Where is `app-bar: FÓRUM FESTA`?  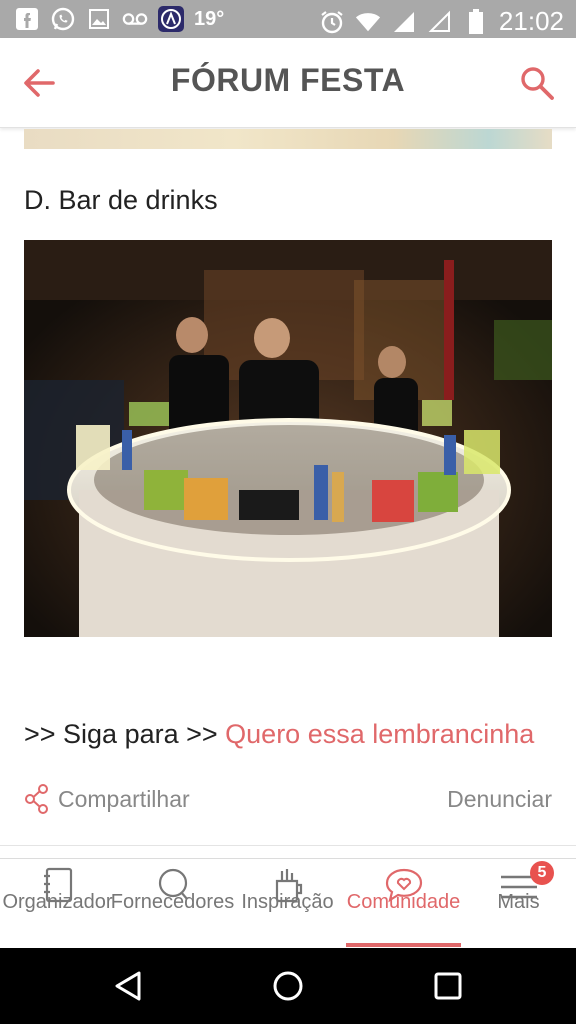 app-bar: FÓRUM FESTA is located at coordinates (288, 83).